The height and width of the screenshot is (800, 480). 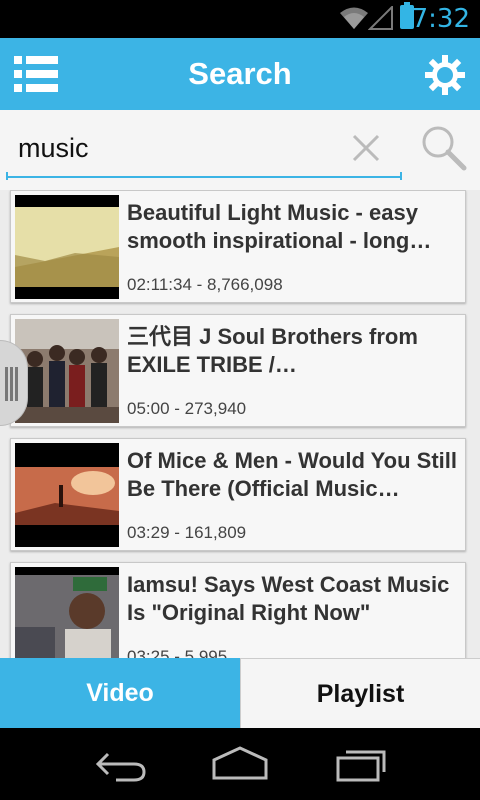 I want to click on tab-video: Video, so click(x=120, y=693).